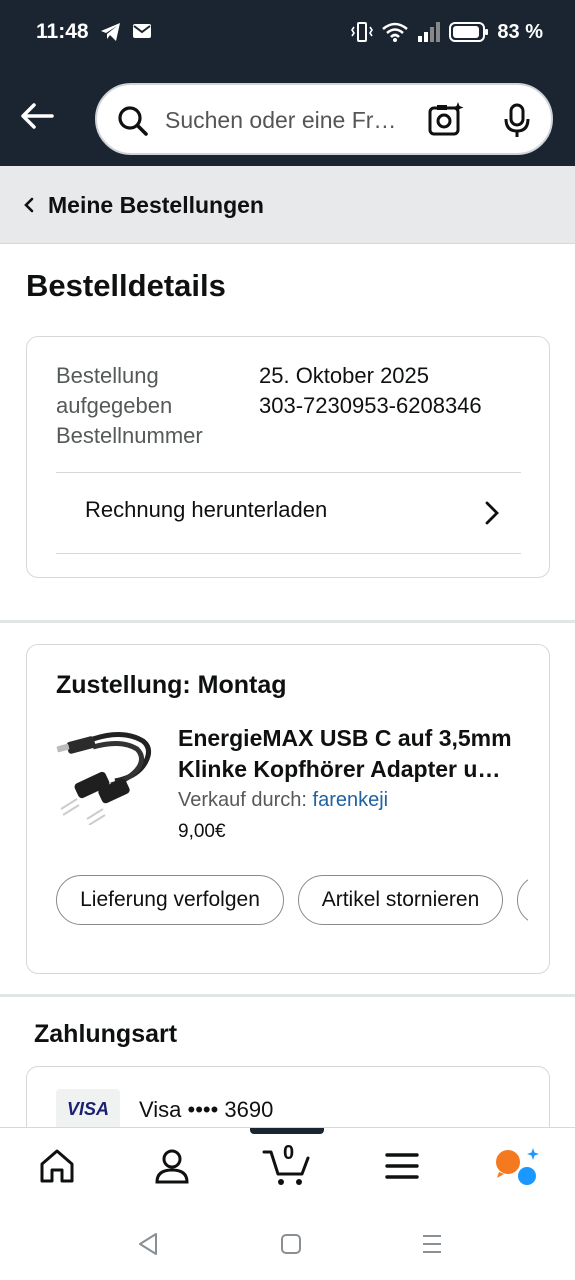  What do you see at coordinates (395, 32) in the screenshot?
I see `wifi-icon` at bounding box center [395, 32].